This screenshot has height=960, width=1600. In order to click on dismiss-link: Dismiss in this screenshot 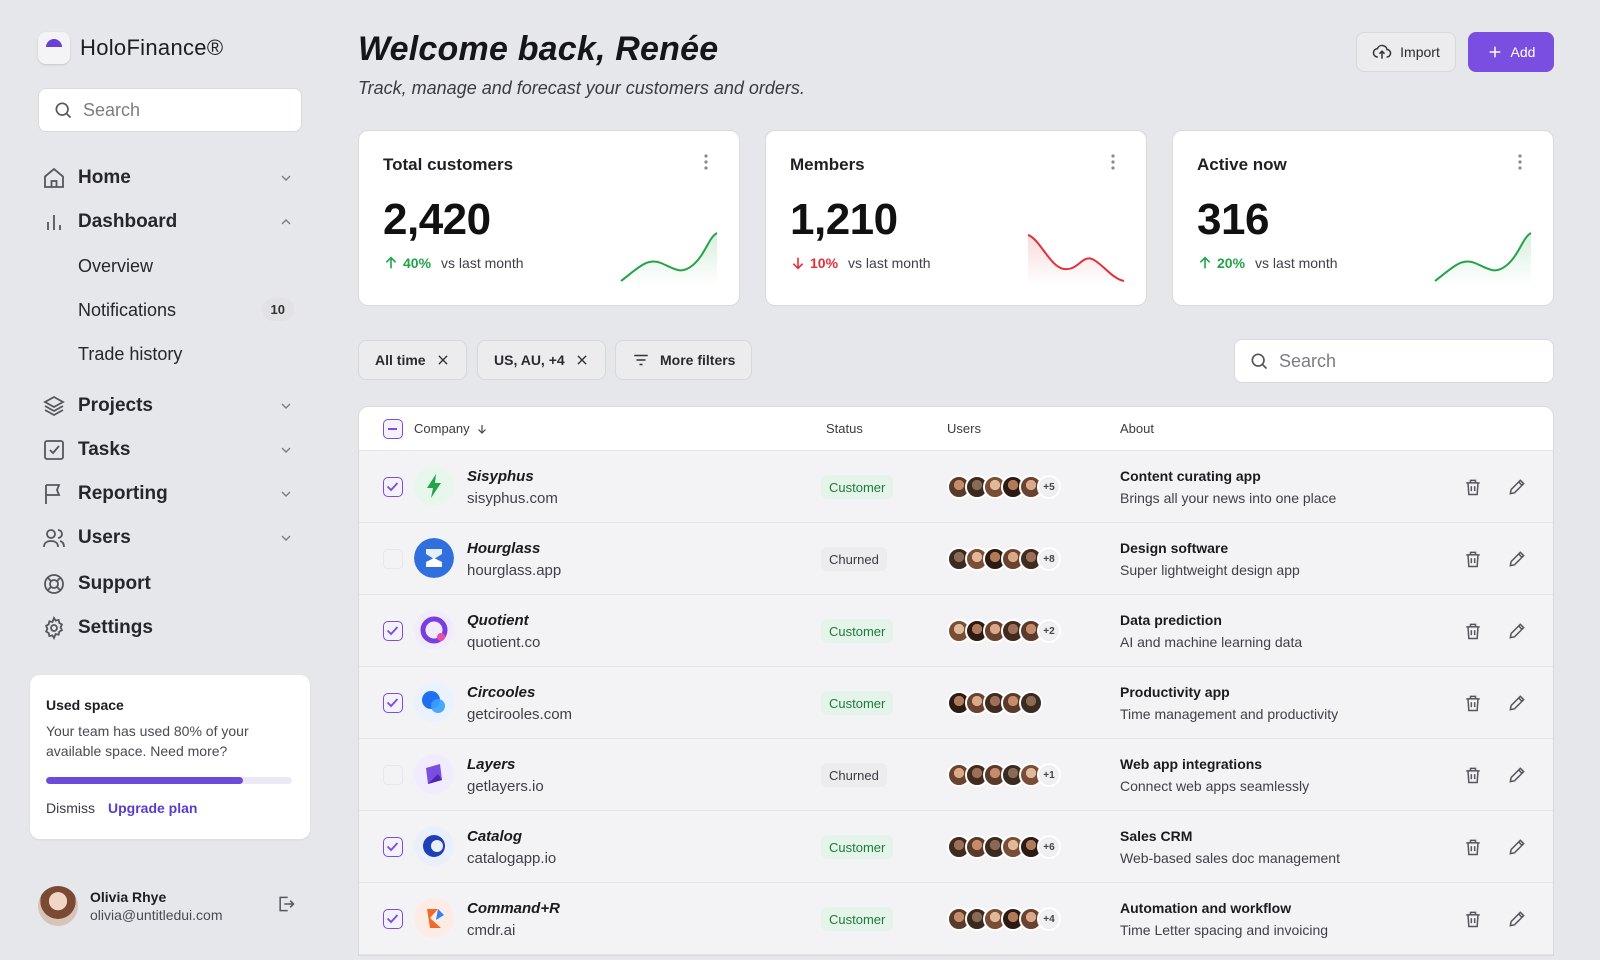, I will do `click(70, 808)`.